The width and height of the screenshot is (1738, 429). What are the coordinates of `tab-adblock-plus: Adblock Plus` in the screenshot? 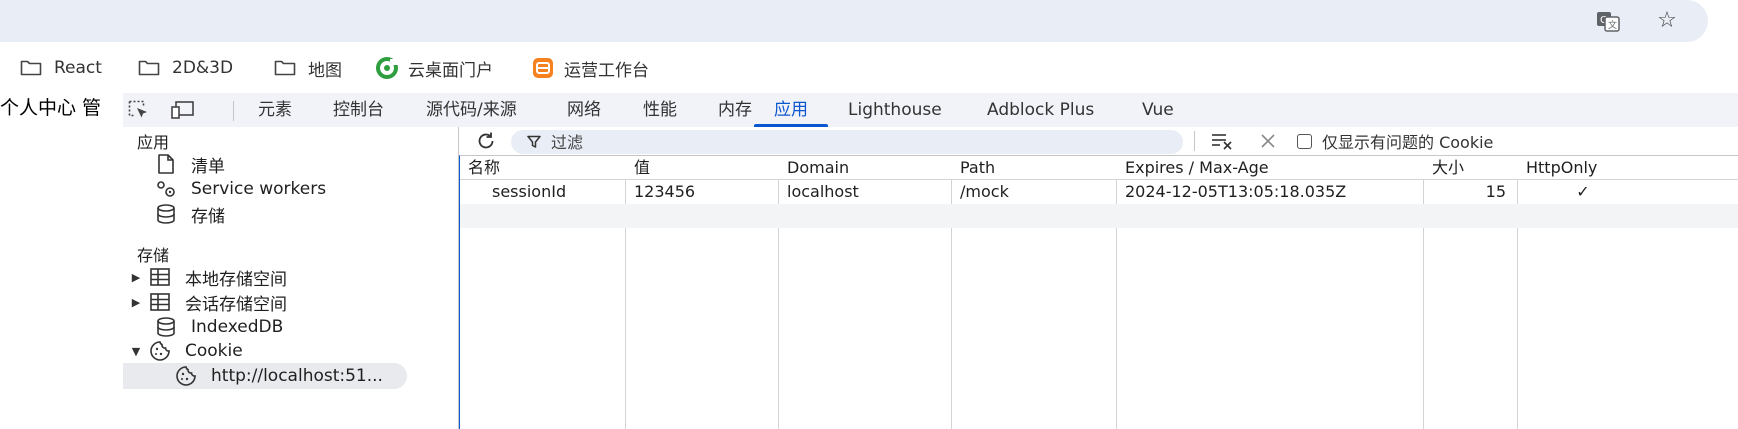 It's located at (1040, 110).